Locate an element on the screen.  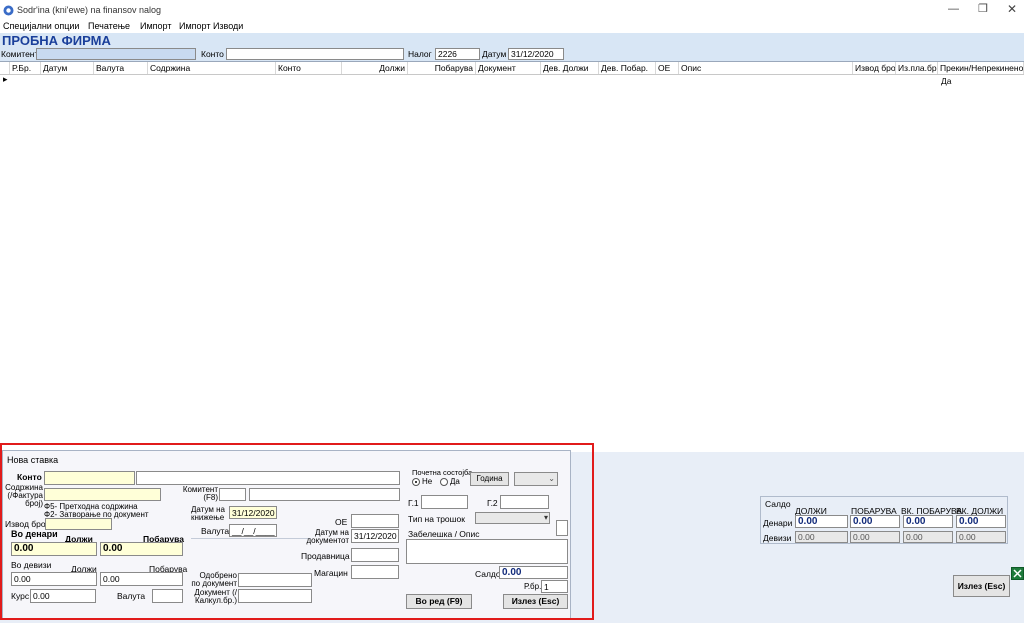
firm-name: ПРОБНА ФИРМА is located at coordinates (56, 40).